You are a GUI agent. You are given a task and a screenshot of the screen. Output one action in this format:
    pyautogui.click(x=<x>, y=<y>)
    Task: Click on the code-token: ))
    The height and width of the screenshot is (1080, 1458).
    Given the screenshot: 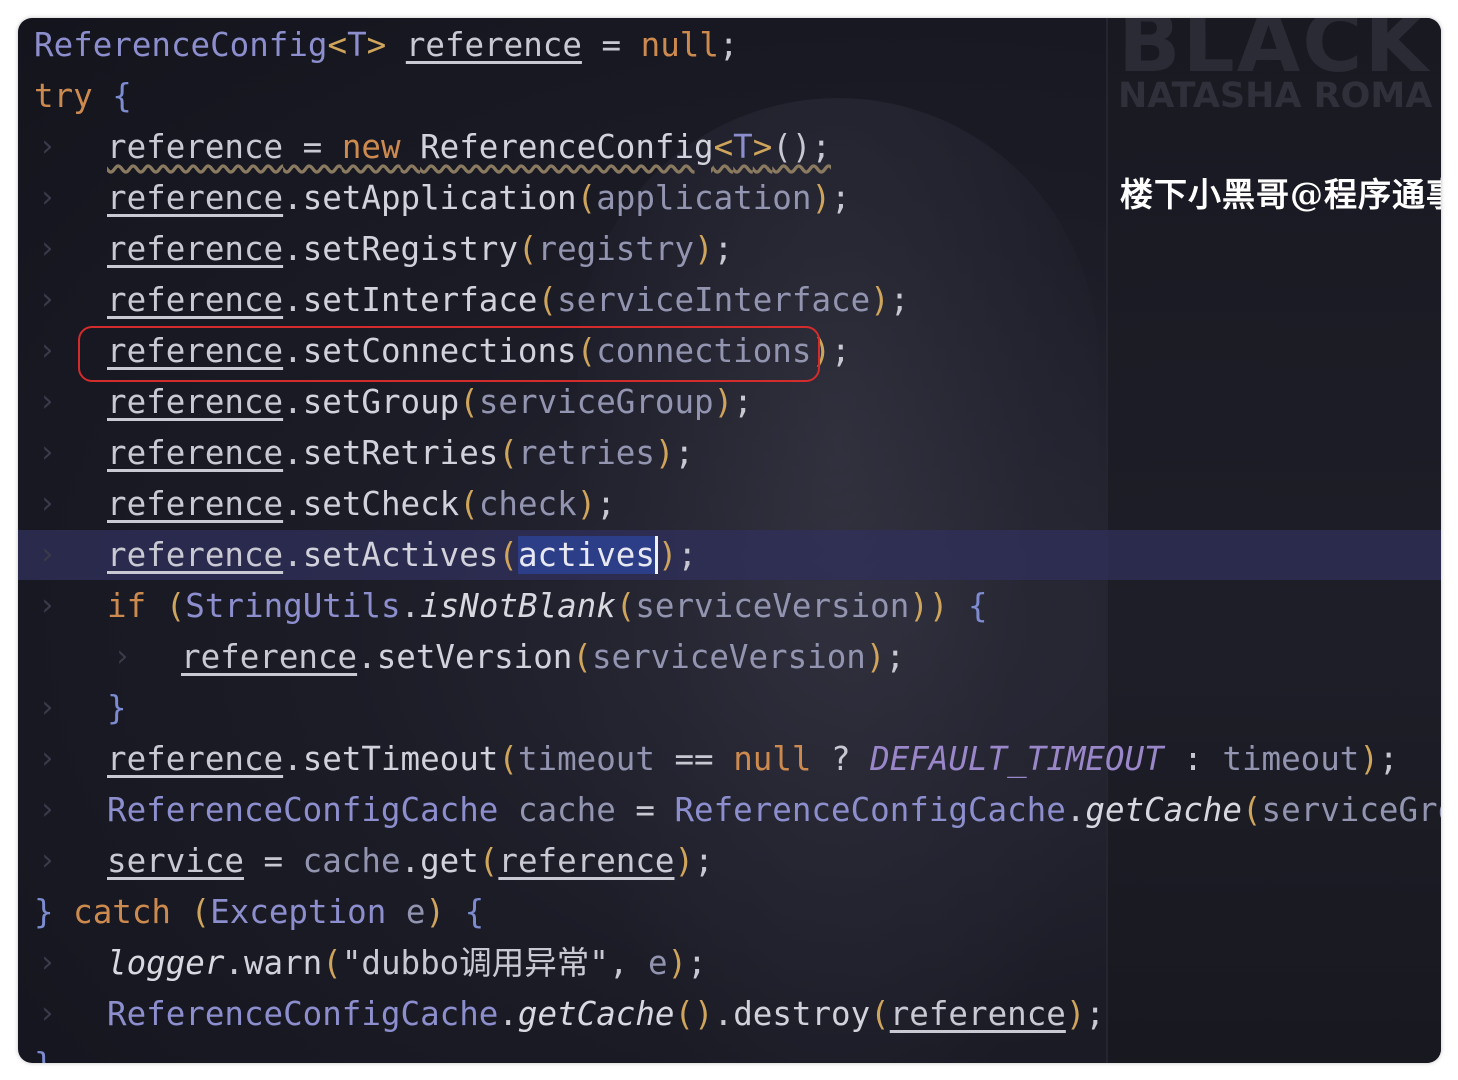 What is the action you would take?
    pyautogui.click(x=929, y=606)
    